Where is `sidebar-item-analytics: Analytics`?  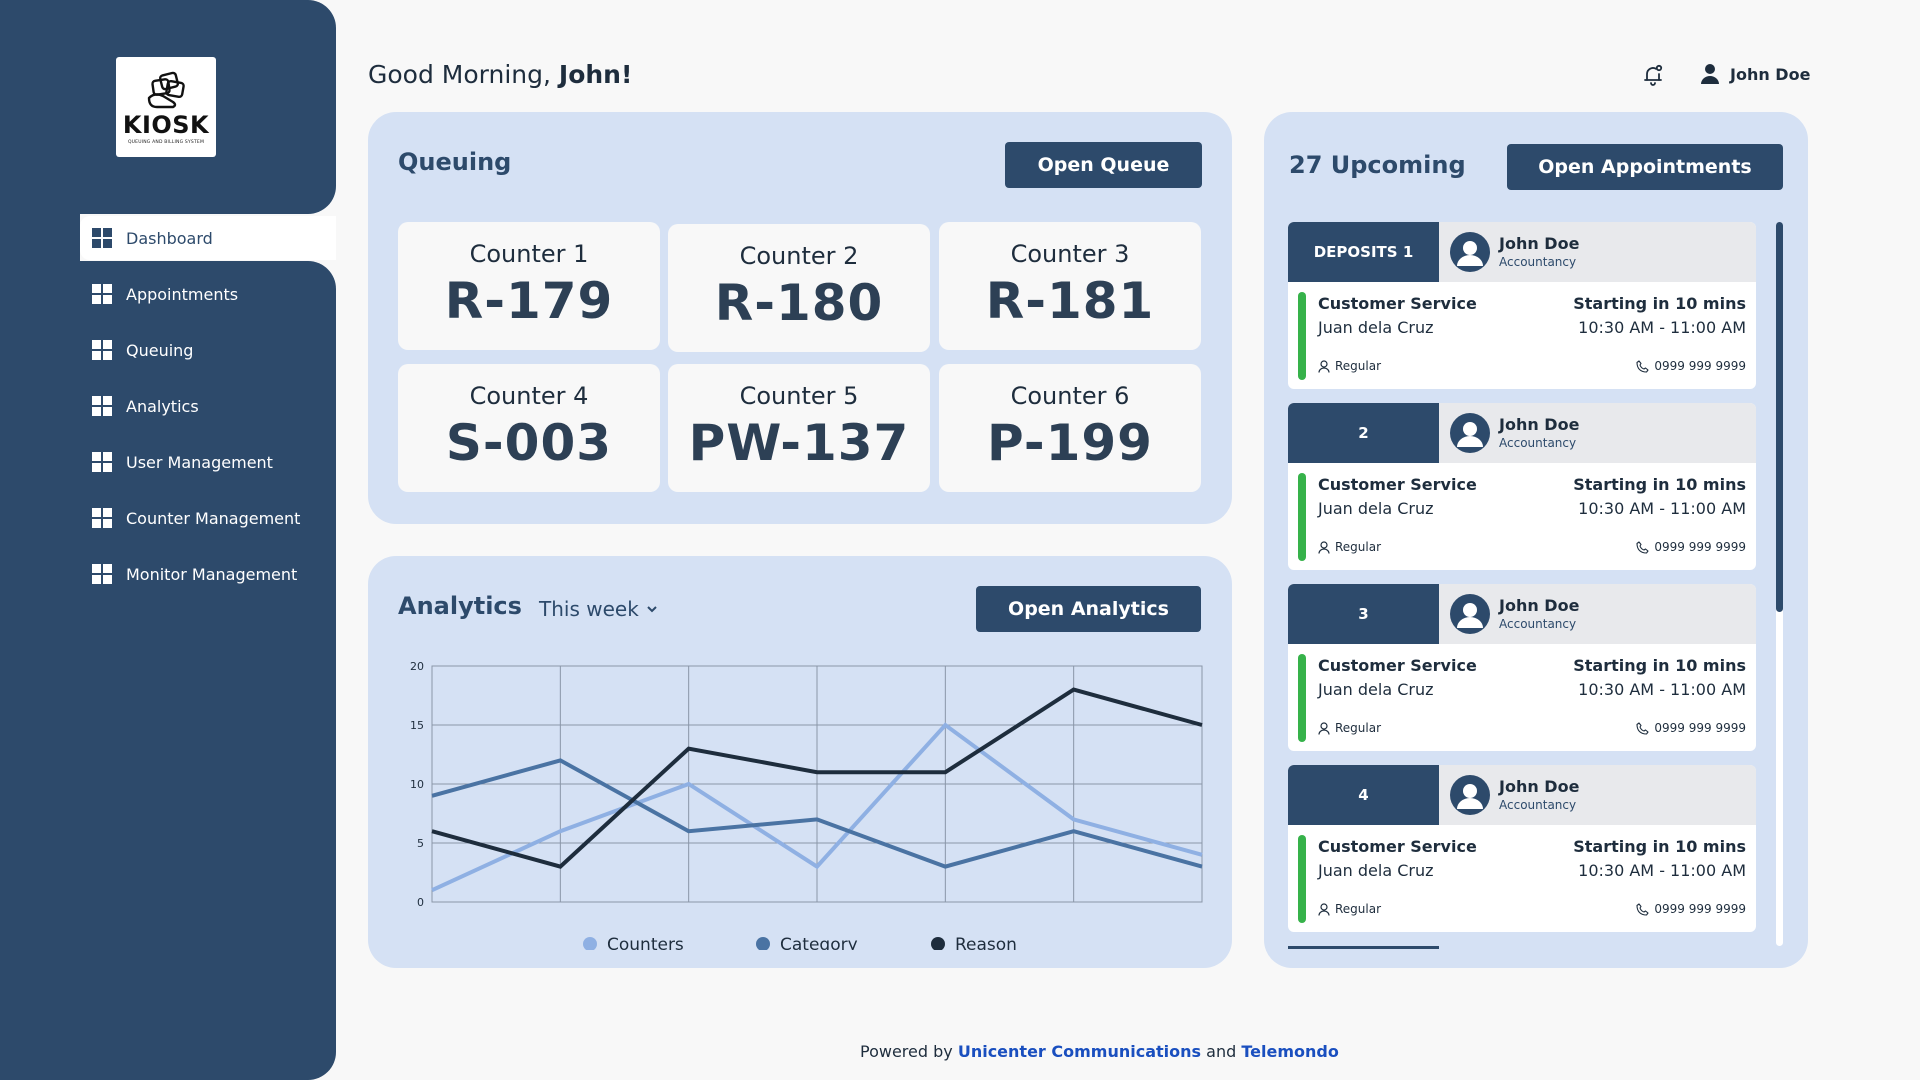
sidebar-item-analytics: Analytics is located at coordinates (208, 406).